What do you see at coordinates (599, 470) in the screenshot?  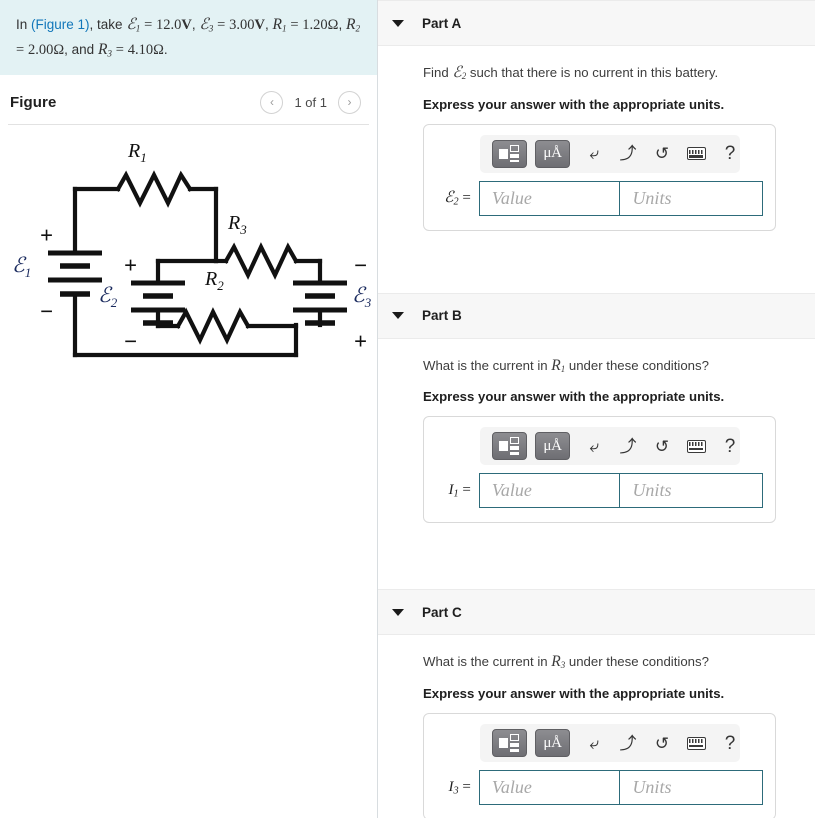 I see `part-b-answer-card: μÅ ⤶ ⤴ ↺ ? I1 = Value Units` at bounding box center [599, 470].